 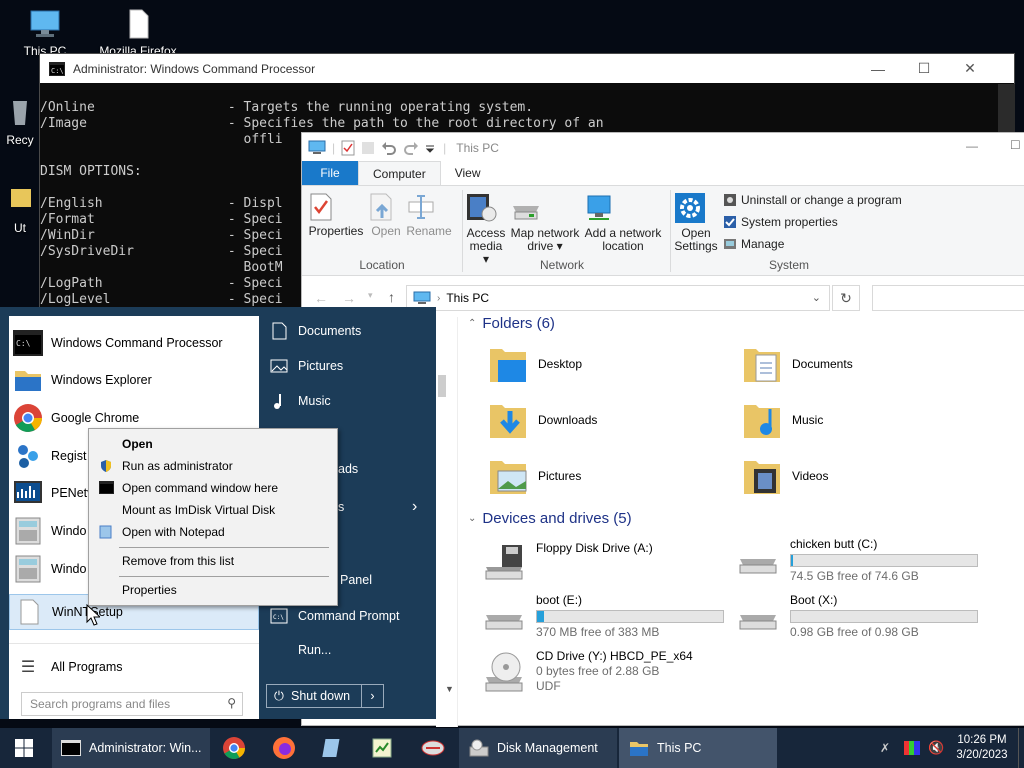 What do you see at coordinates (306, 366) in the screenshot?
I see `start-right-pictures: Pictures` at bounding box center [306, 366].